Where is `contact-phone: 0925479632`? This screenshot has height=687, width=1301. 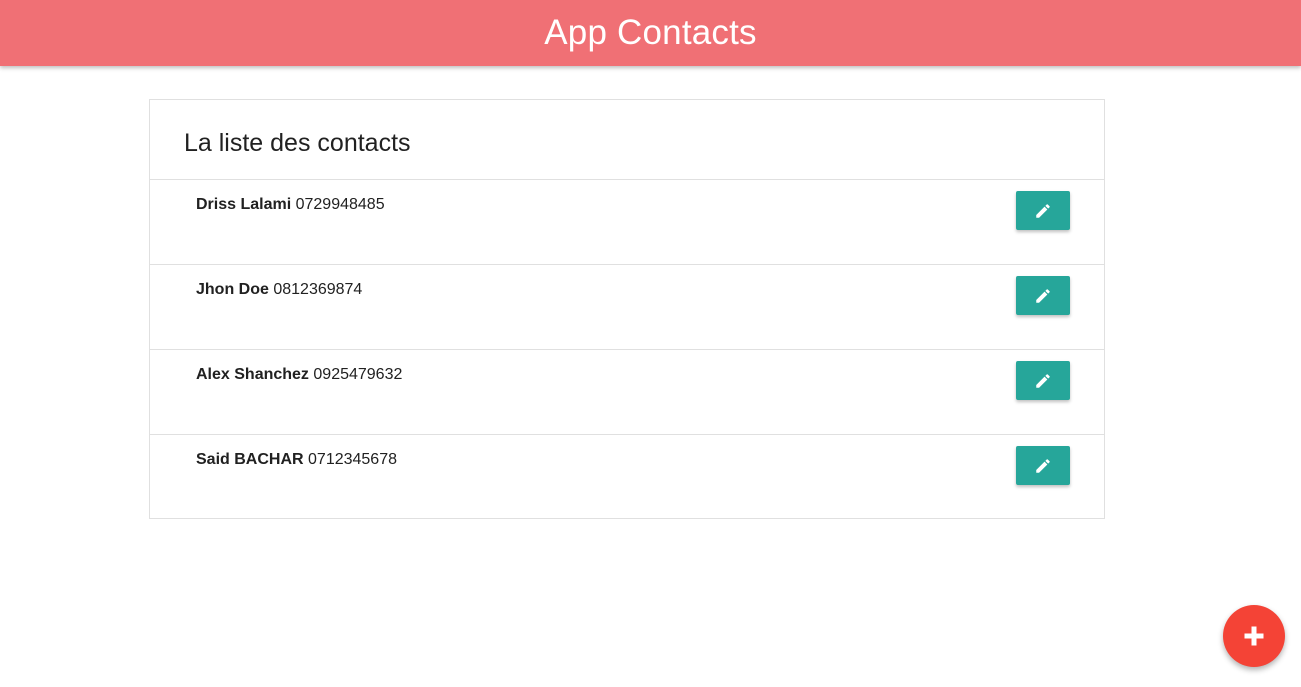 contact-phone: 0925479632 is located at coordinates (358, 374).